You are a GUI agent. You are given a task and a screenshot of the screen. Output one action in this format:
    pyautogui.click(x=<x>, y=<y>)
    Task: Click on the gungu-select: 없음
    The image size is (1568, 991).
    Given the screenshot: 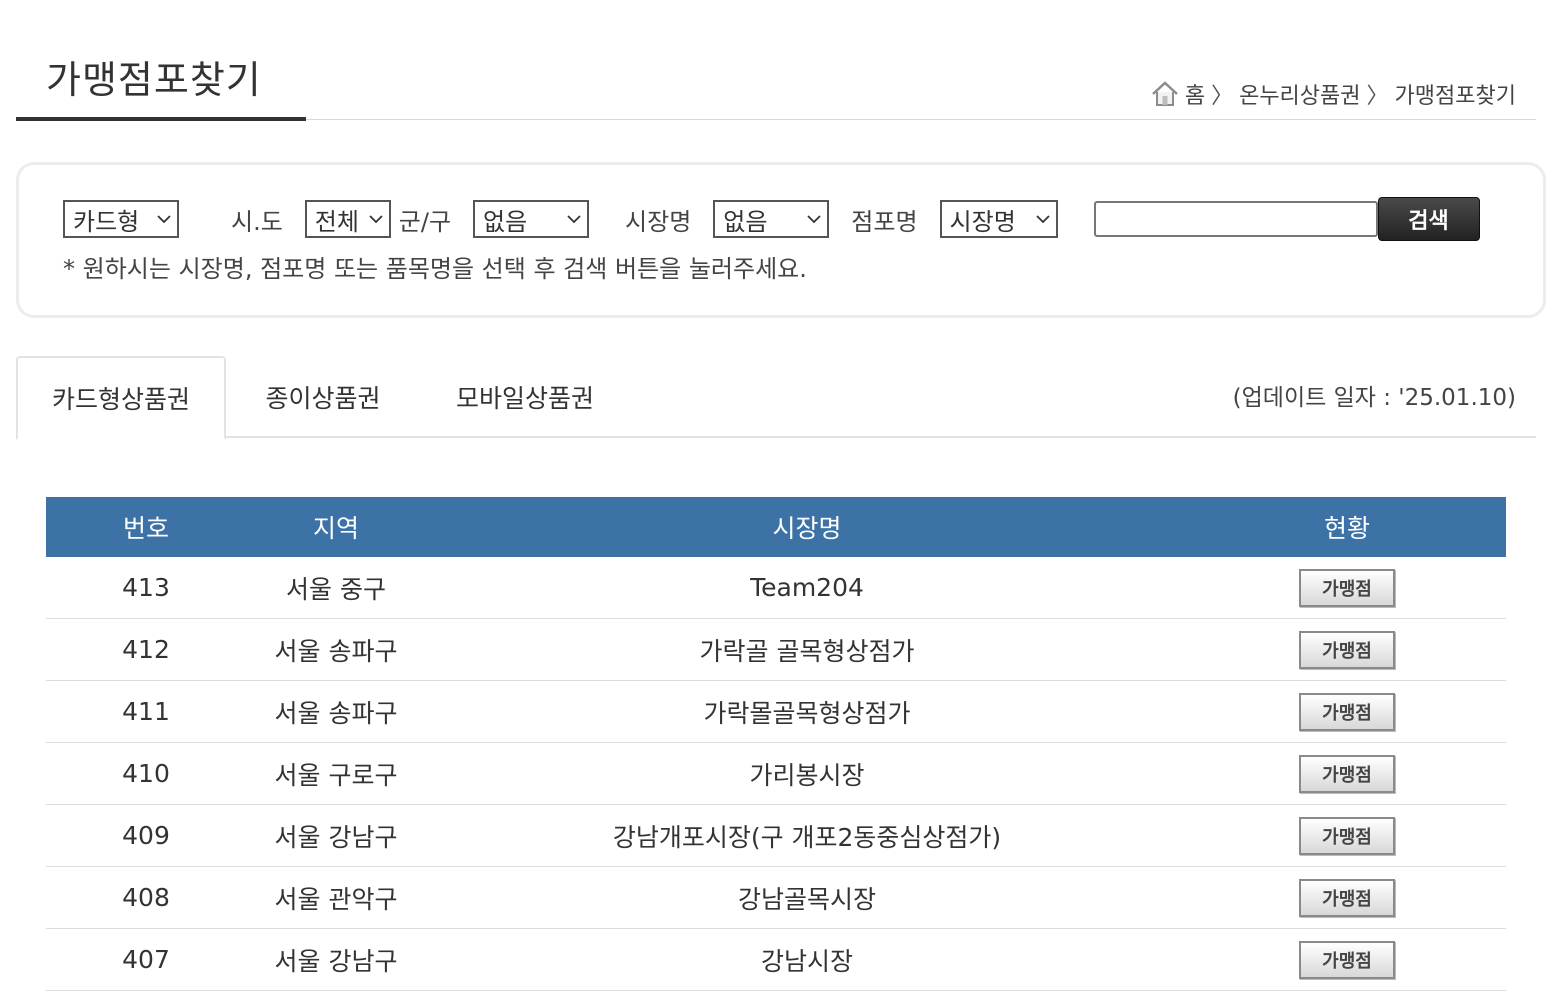 What is the action you would take?
    pyautogui.click(x=531, y=219)
    